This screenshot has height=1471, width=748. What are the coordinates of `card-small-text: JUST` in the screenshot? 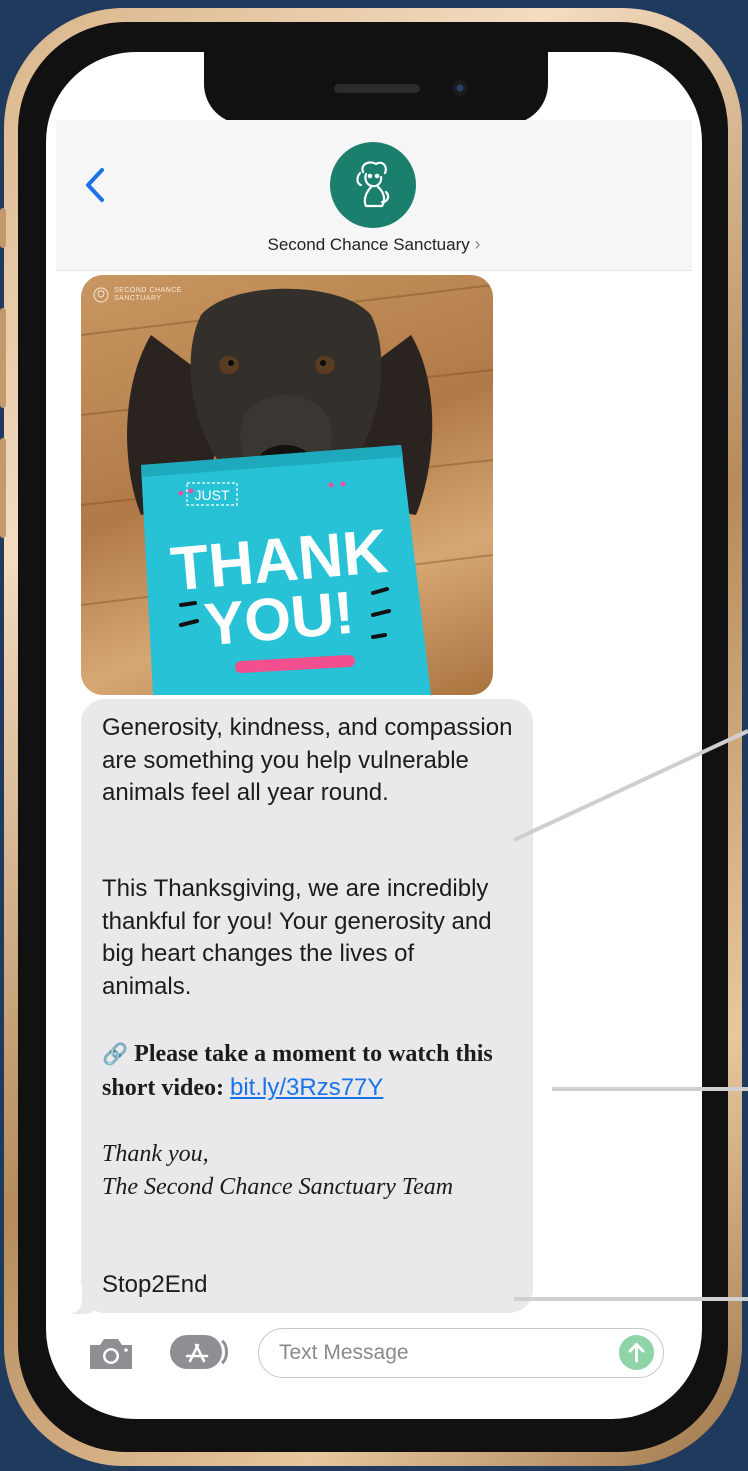 It's located at (212, 495).